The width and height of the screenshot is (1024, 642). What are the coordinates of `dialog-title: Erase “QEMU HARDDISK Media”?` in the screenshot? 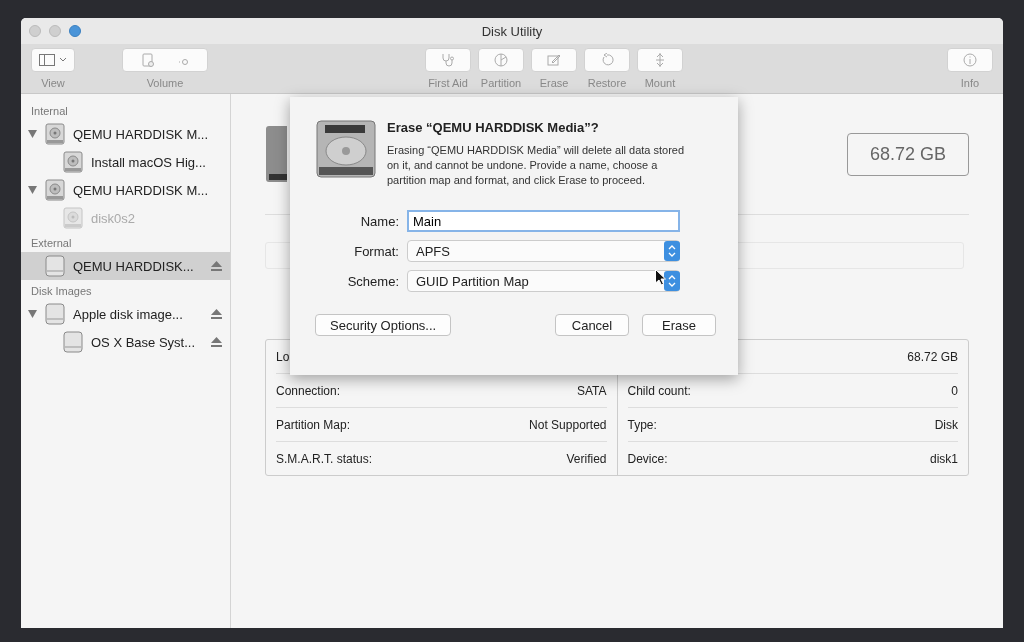 It's located at (493, 127).